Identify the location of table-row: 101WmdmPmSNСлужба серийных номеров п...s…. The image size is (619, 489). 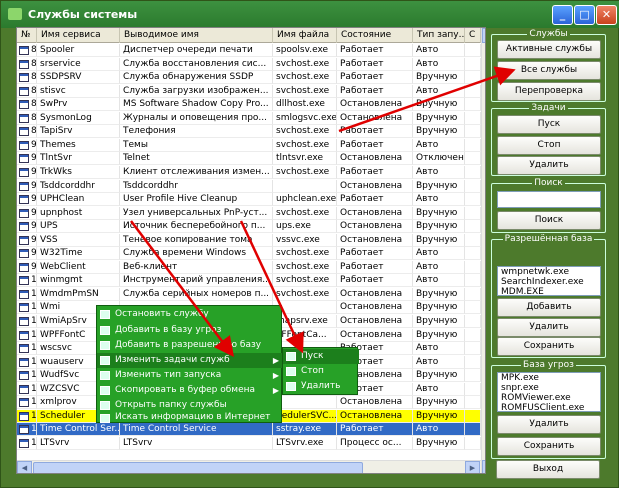
(251, 294).